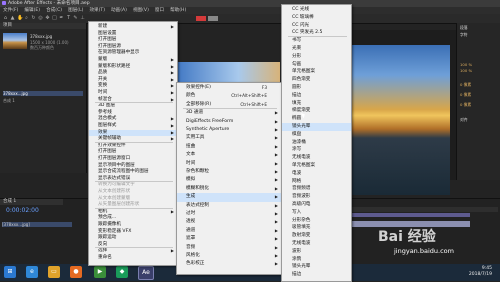  Describe the element at coordinates (316, 10) in the screenshot. I see `menu-item: CC 光线` at that location.